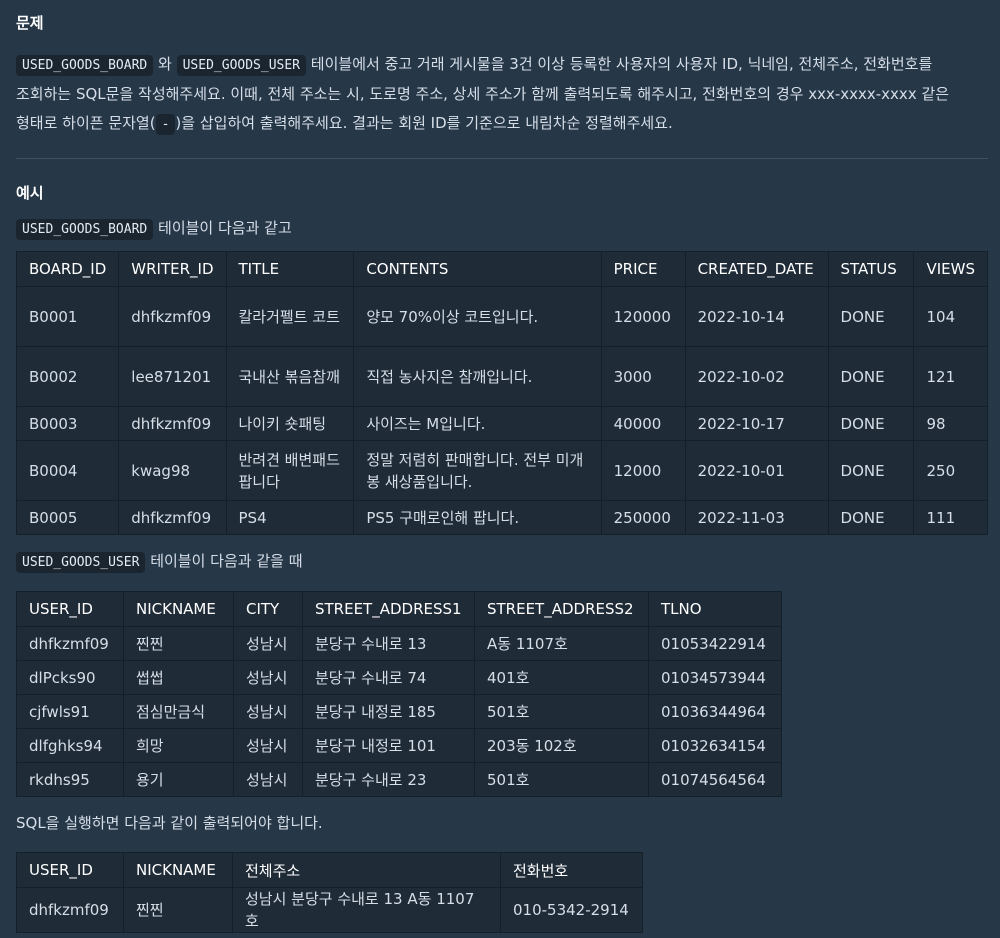 The height and width of the screenshot is (938, 1000). I want to click on table-cell: 2022-10-01, so click(756, 470).